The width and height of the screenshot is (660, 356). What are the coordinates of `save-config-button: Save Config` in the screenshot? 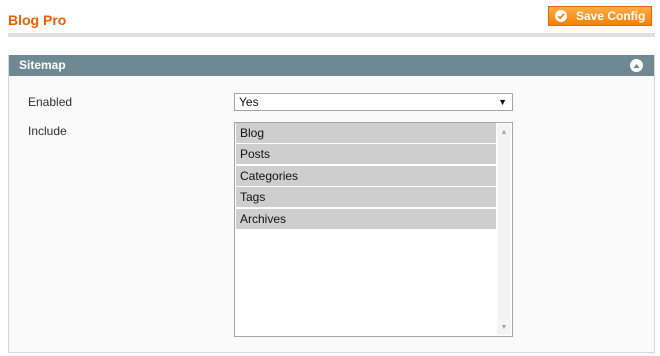 It's located at (600, 16).